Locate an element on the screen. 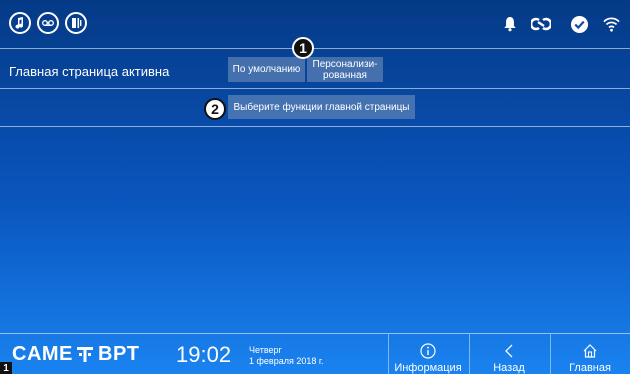  tv-remote-icon is located at coordinates (20, 23).